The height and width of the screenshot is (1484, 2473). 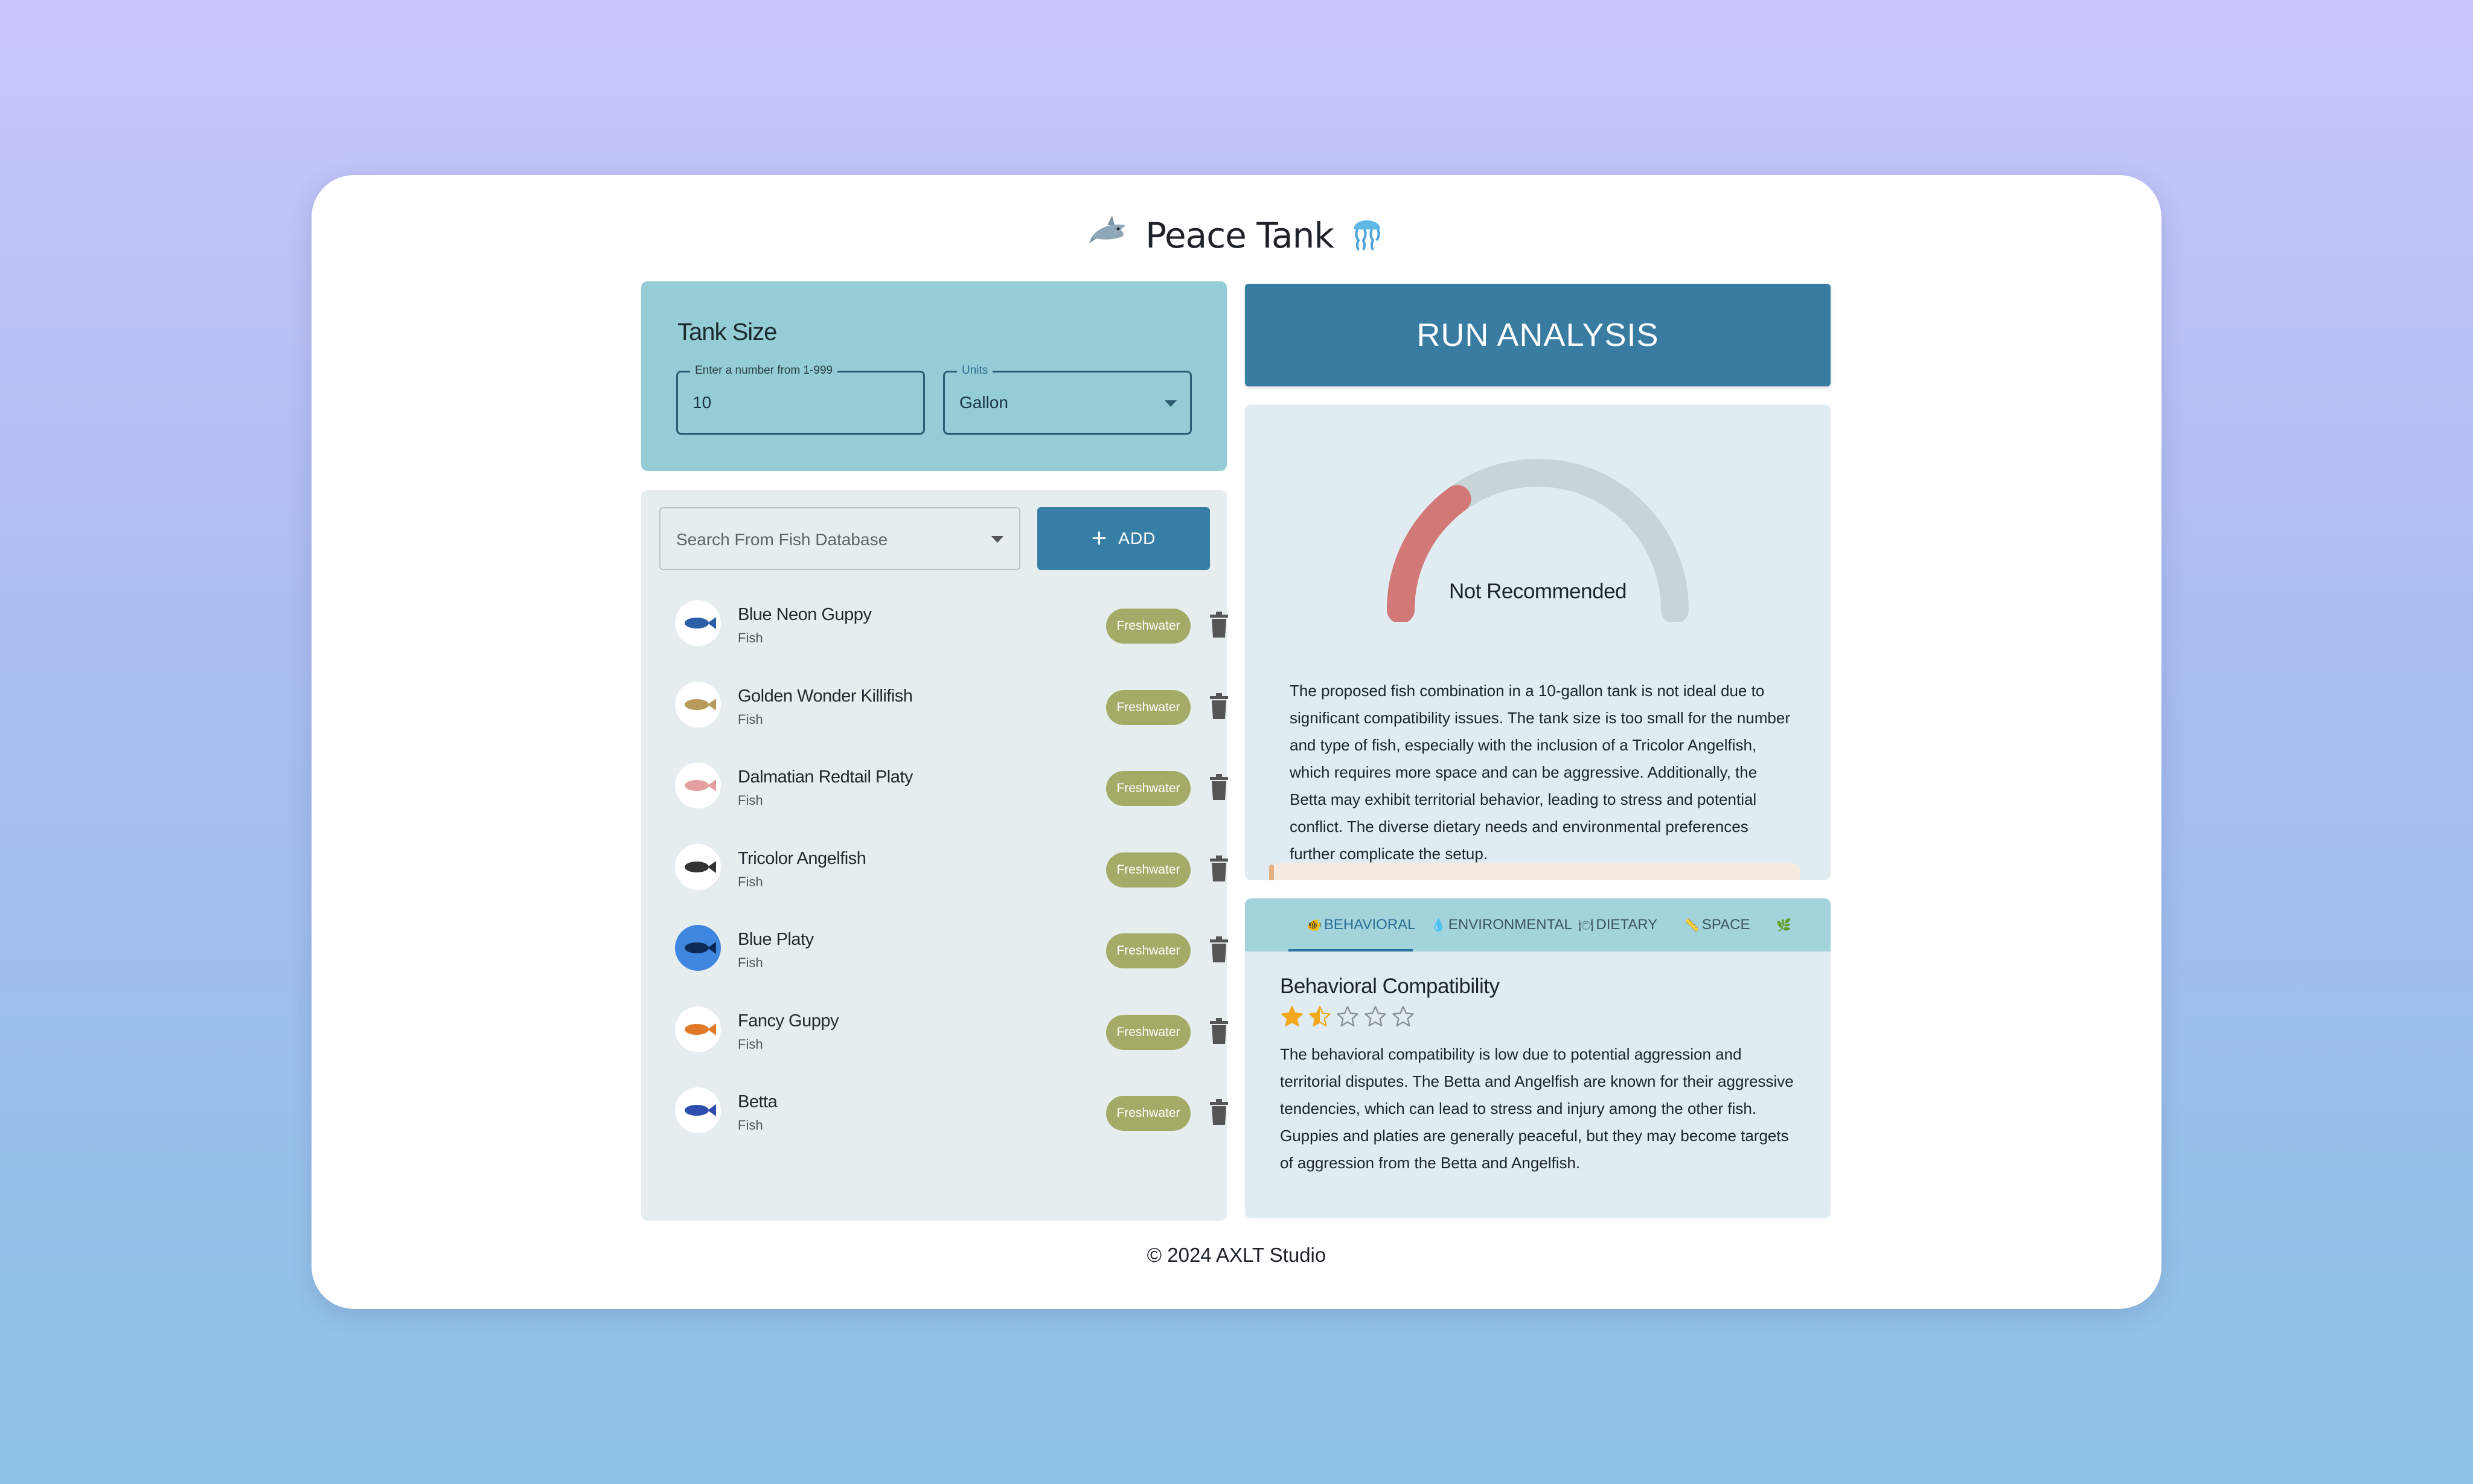 I want to click on tab-dietary: 🍽 DIETARY, so click(x=1617, y=925).